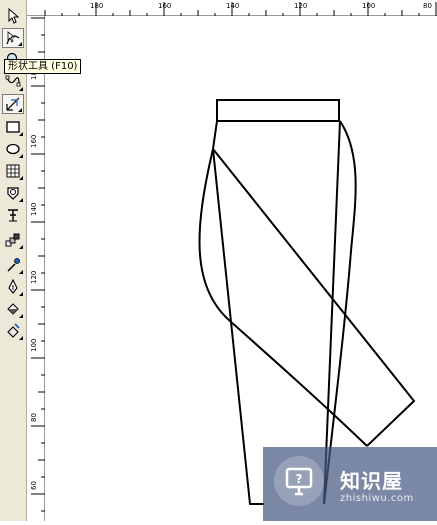  Describe the element at coordinates (34, 417) in the screenshot. I see `ruler-left-label: 80` at that location.